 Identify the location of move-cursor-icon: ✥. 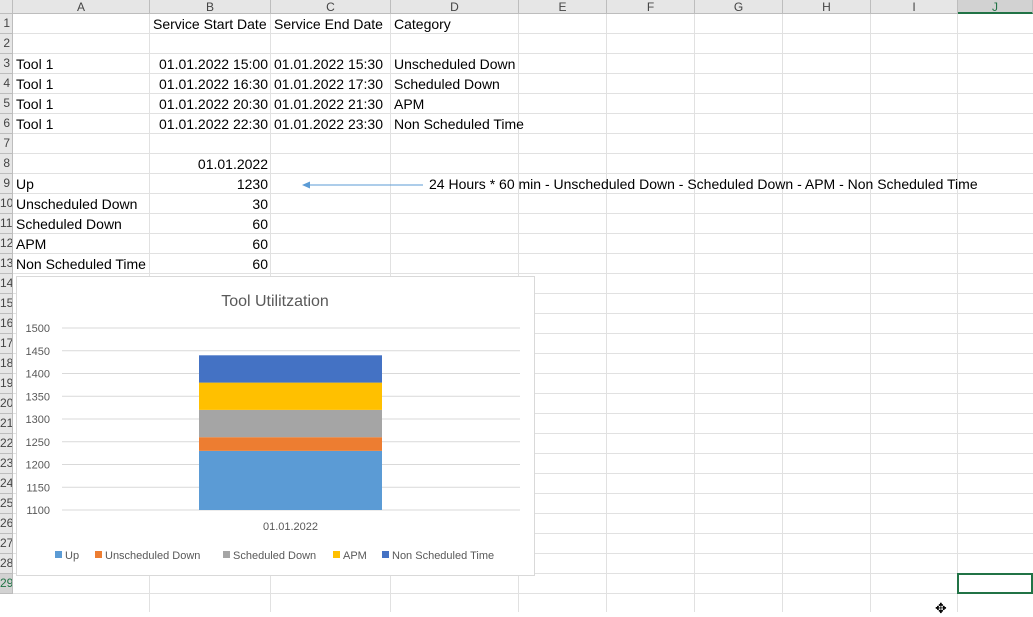
(941, 608).